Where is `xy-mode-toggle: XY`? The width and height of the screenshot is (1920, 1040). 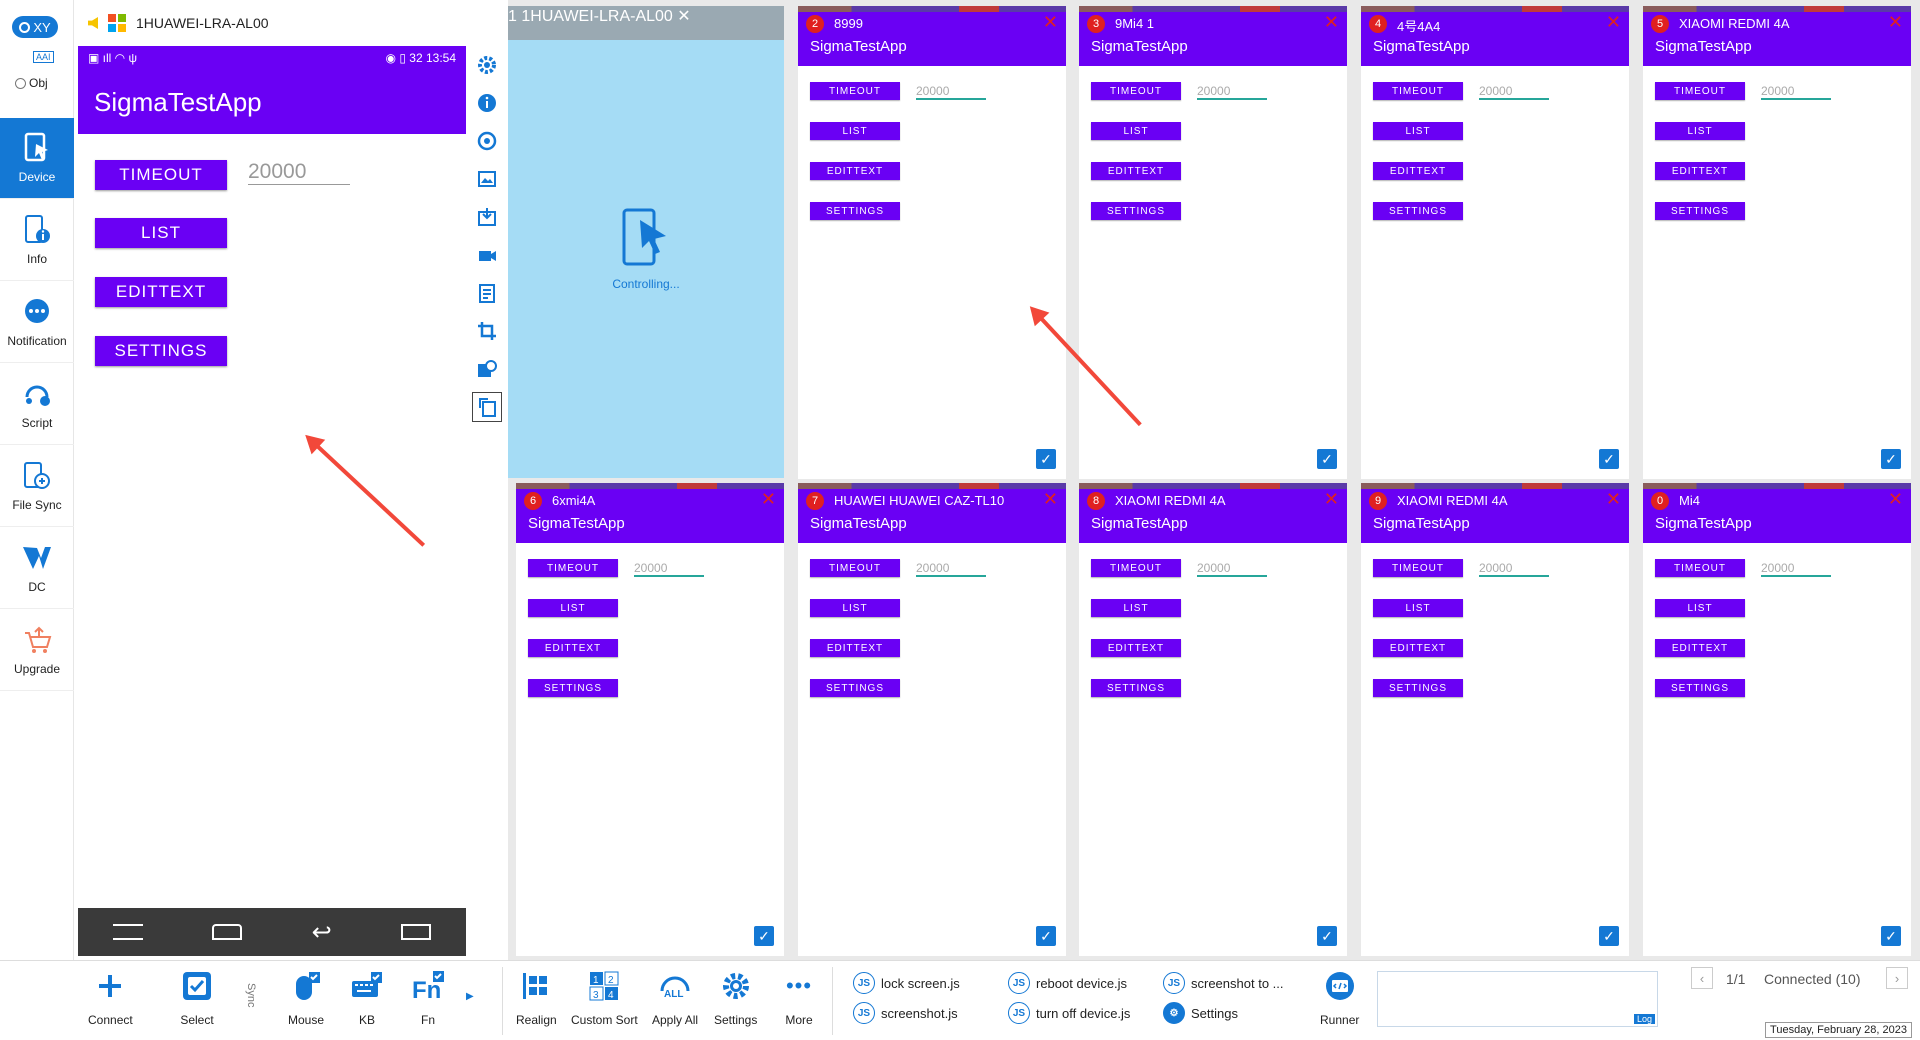 xy-mode-toggle: XY is located at coordinates (35, 27).